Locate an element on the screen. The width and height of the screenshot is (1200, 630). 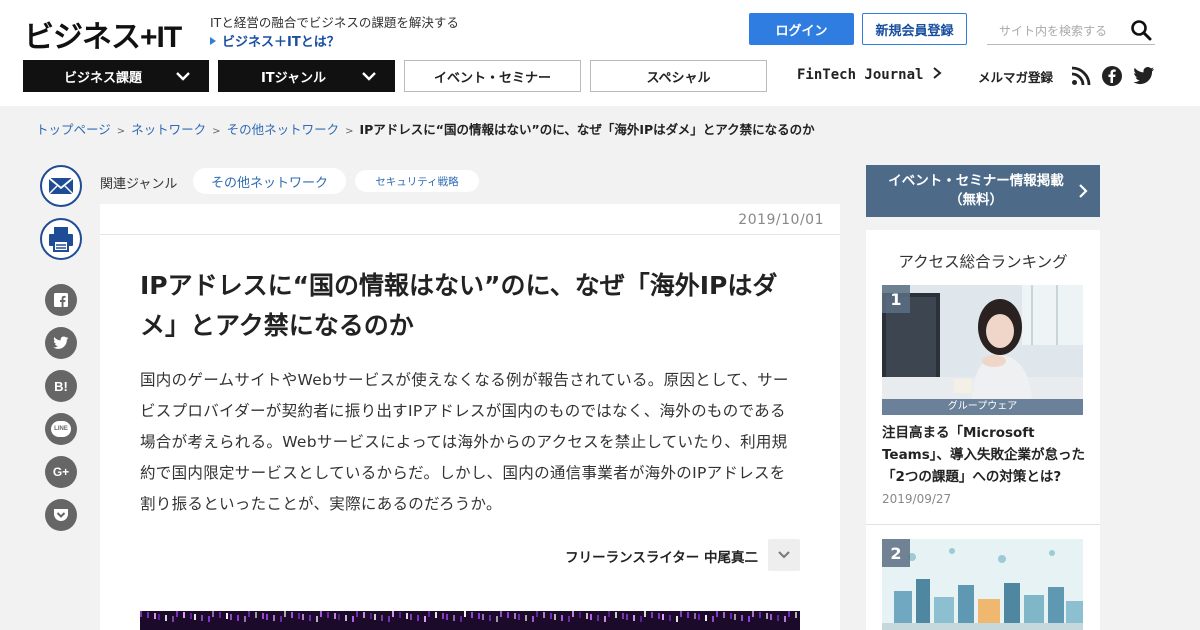
pocket-icon is located at coordinates (61, 514).